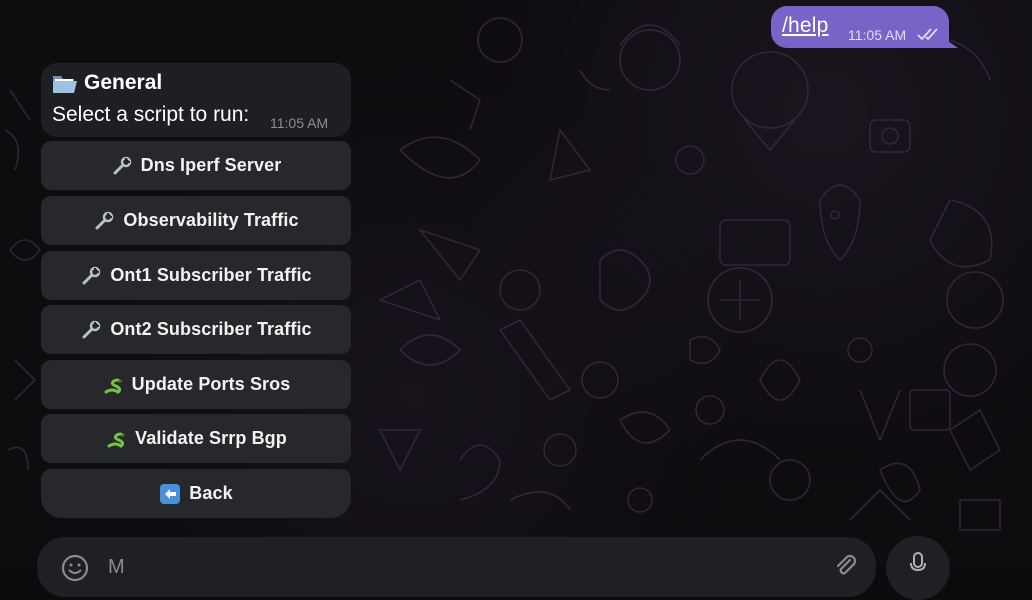 The width and height of the screenshot is (1032, 600). I want to click on keyboard-button-ont2-subscriber-traffic: Ont2 Subscriber Traffic, so click(196, 329).